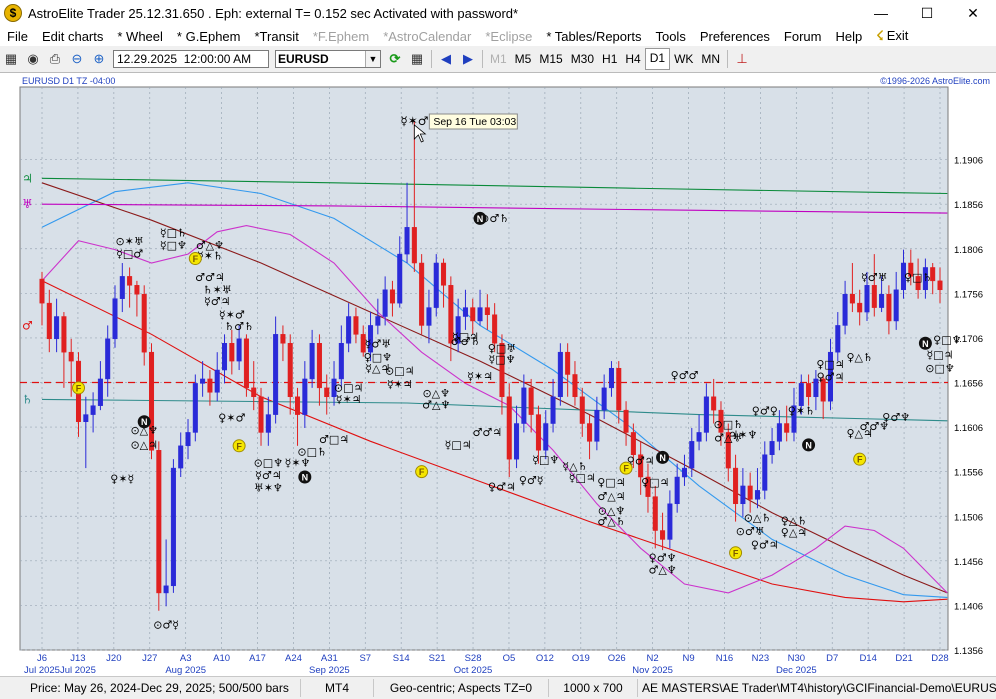  Describe the element at coordinates (848, 36) in the screenshot. I see `menu-help: Help` at that location.